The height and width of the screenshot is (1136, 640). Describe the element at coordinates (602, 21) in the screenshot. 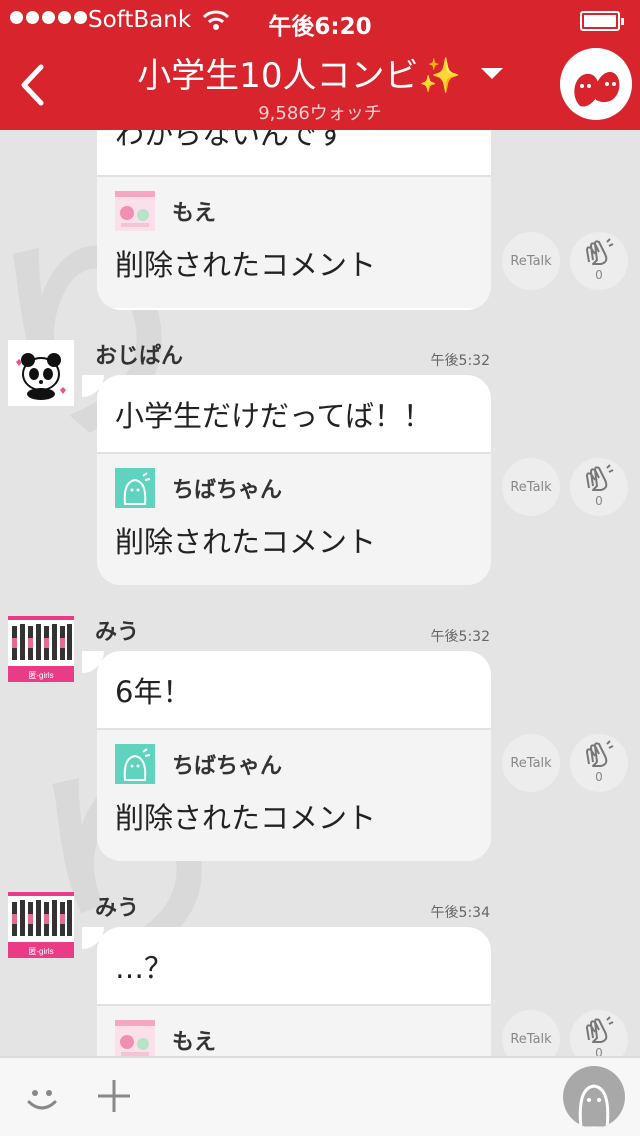

I see `battery-icon` at that location.